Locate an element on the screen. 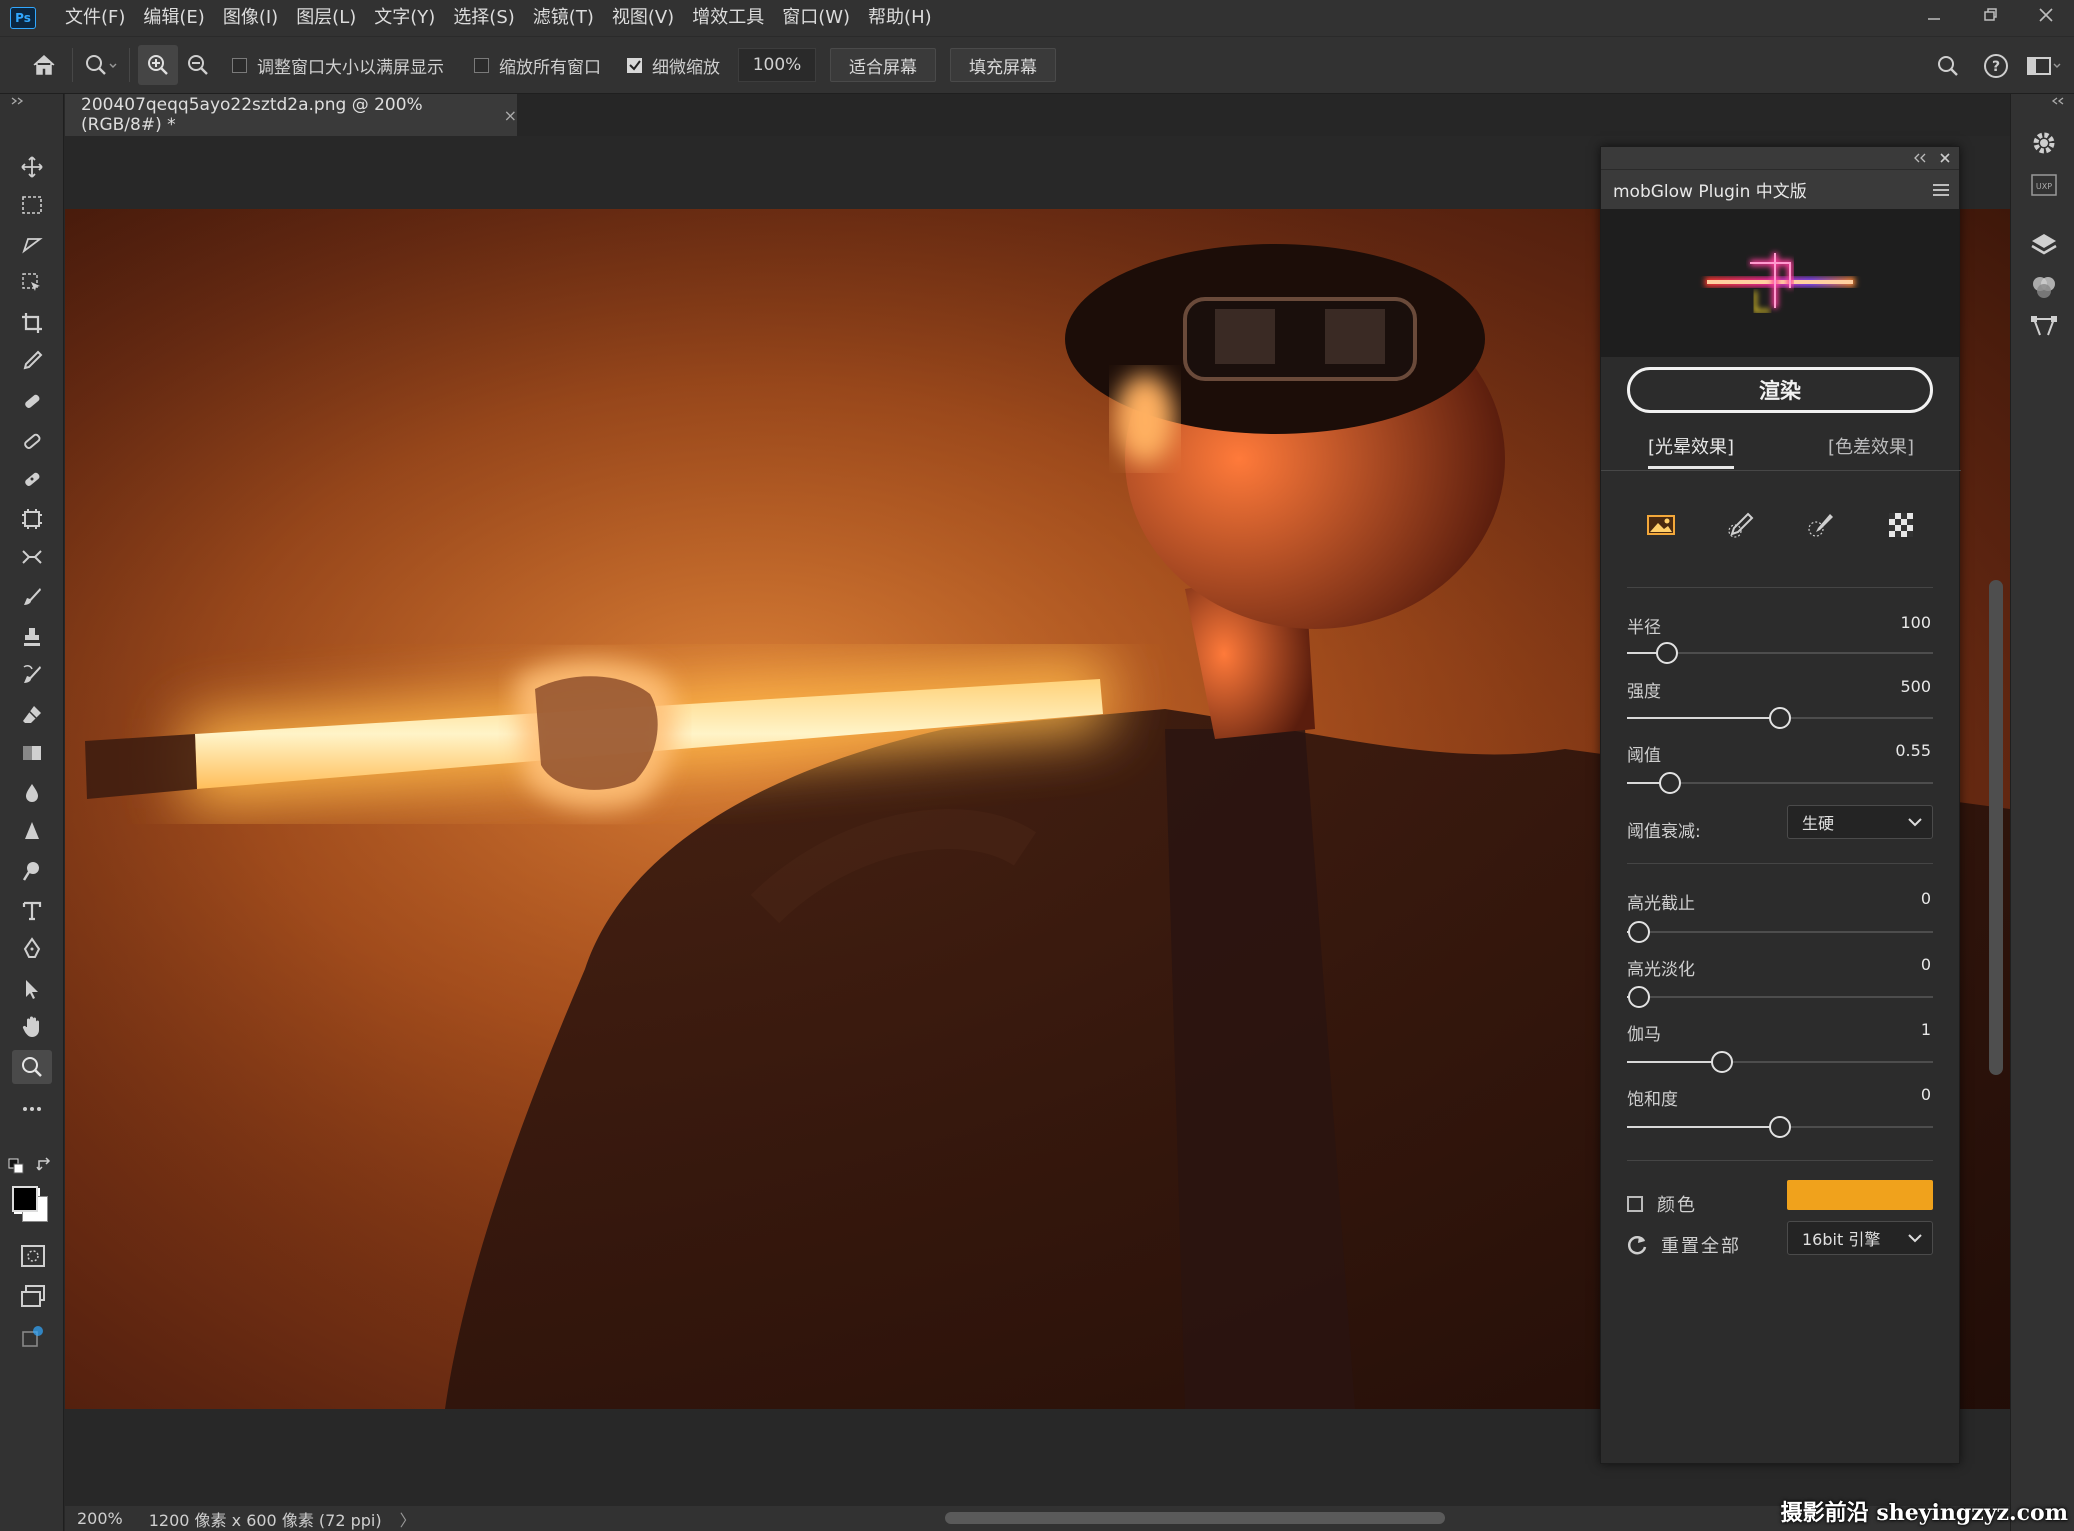  color-checkbox is located at coordinates (1635, 1204).